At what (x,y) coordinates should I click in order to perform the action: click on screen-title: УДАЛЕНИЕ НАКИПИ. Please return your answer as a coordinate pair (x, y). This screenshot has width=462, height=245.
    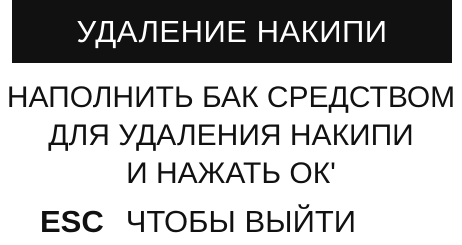
    Looking at the image, I should click on (232, 31).